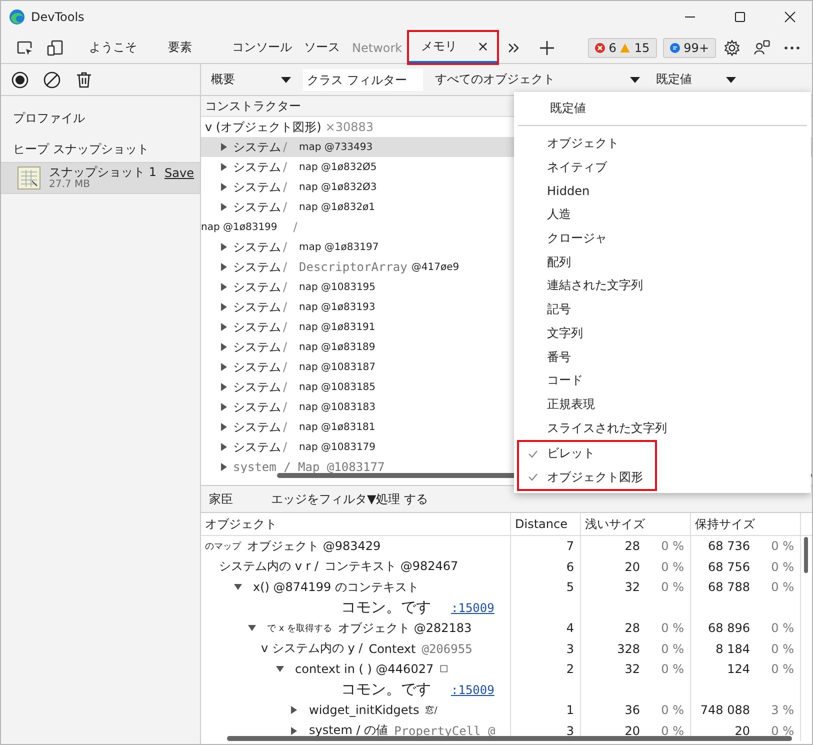  What do you see at coordinates (662, 286) in the screenshot?
I see `menu-item: 連結された文字列` at bounding box center [662, 286].